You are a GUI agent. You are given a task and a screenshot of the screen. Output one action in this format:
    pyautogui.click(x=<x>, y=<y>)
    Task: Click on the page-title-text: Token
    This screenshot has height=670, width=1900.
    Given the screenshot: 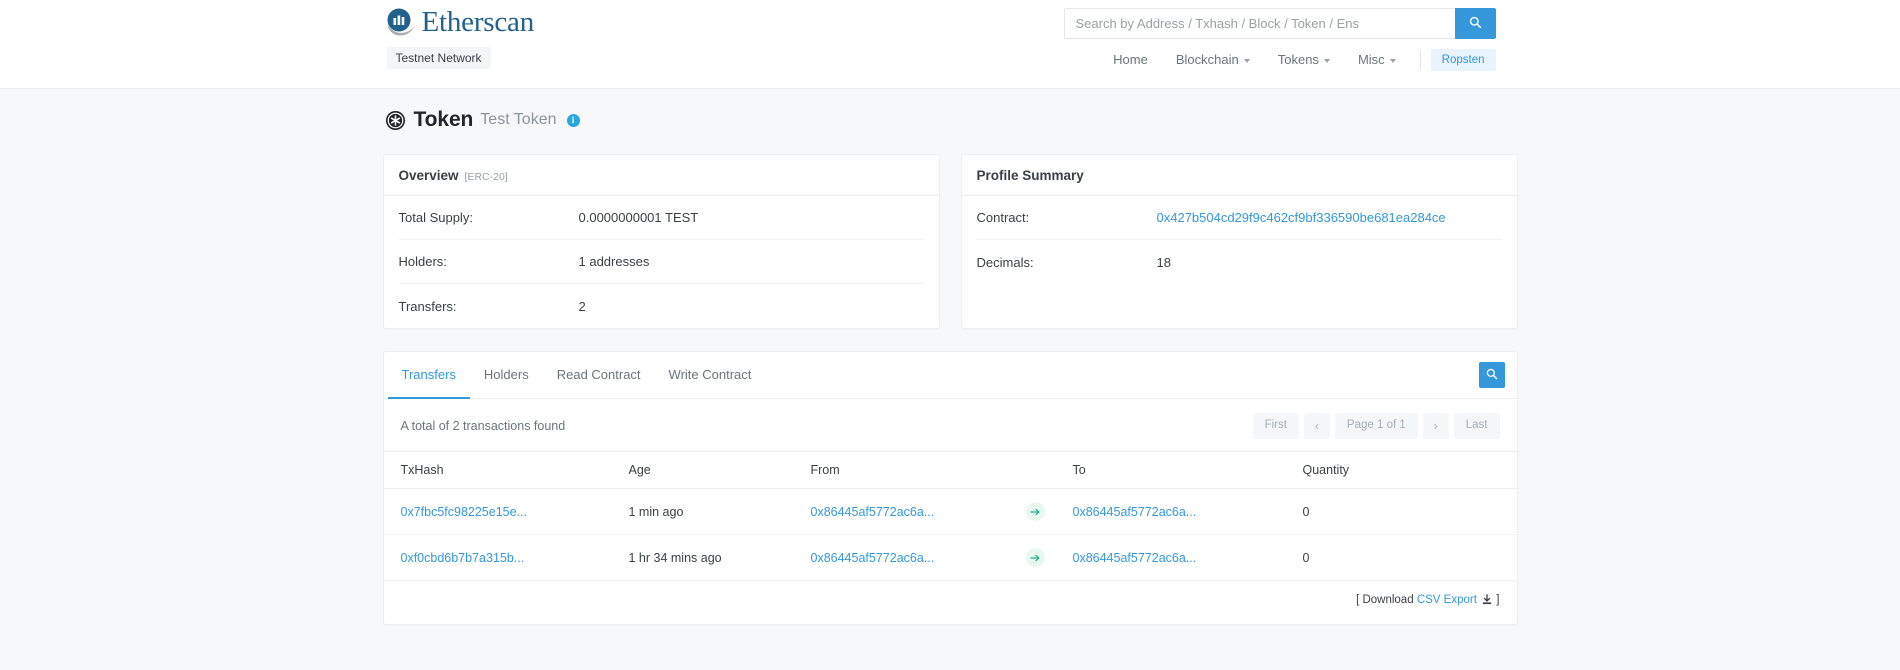 What is the action you would take?
    pyautogui.click(x=443, y=119)
    